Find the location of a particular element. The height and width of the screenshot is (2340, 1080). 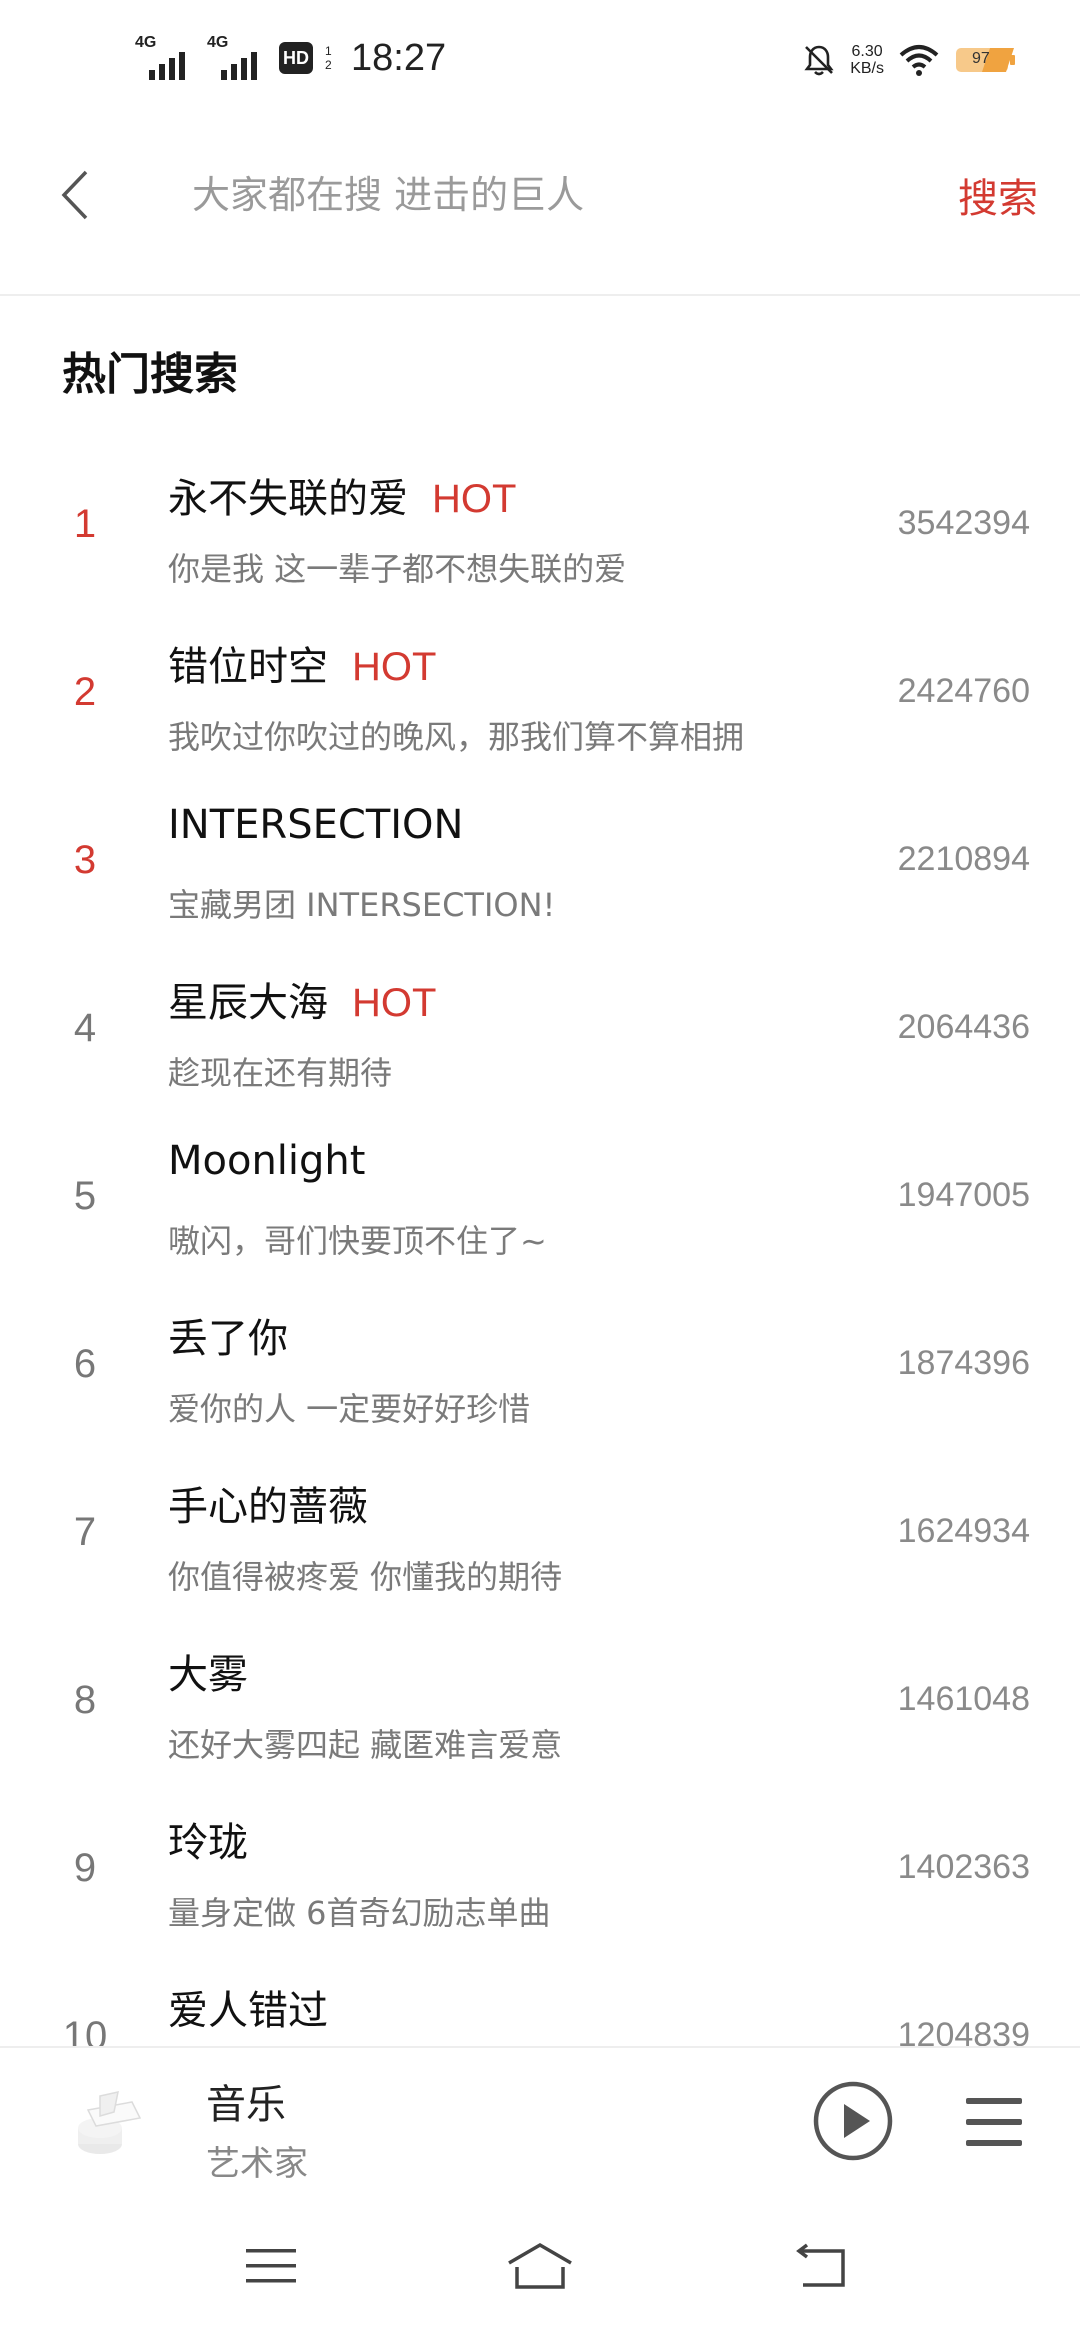

item-title: 丢了你 is located at coordinates (228, 1339).